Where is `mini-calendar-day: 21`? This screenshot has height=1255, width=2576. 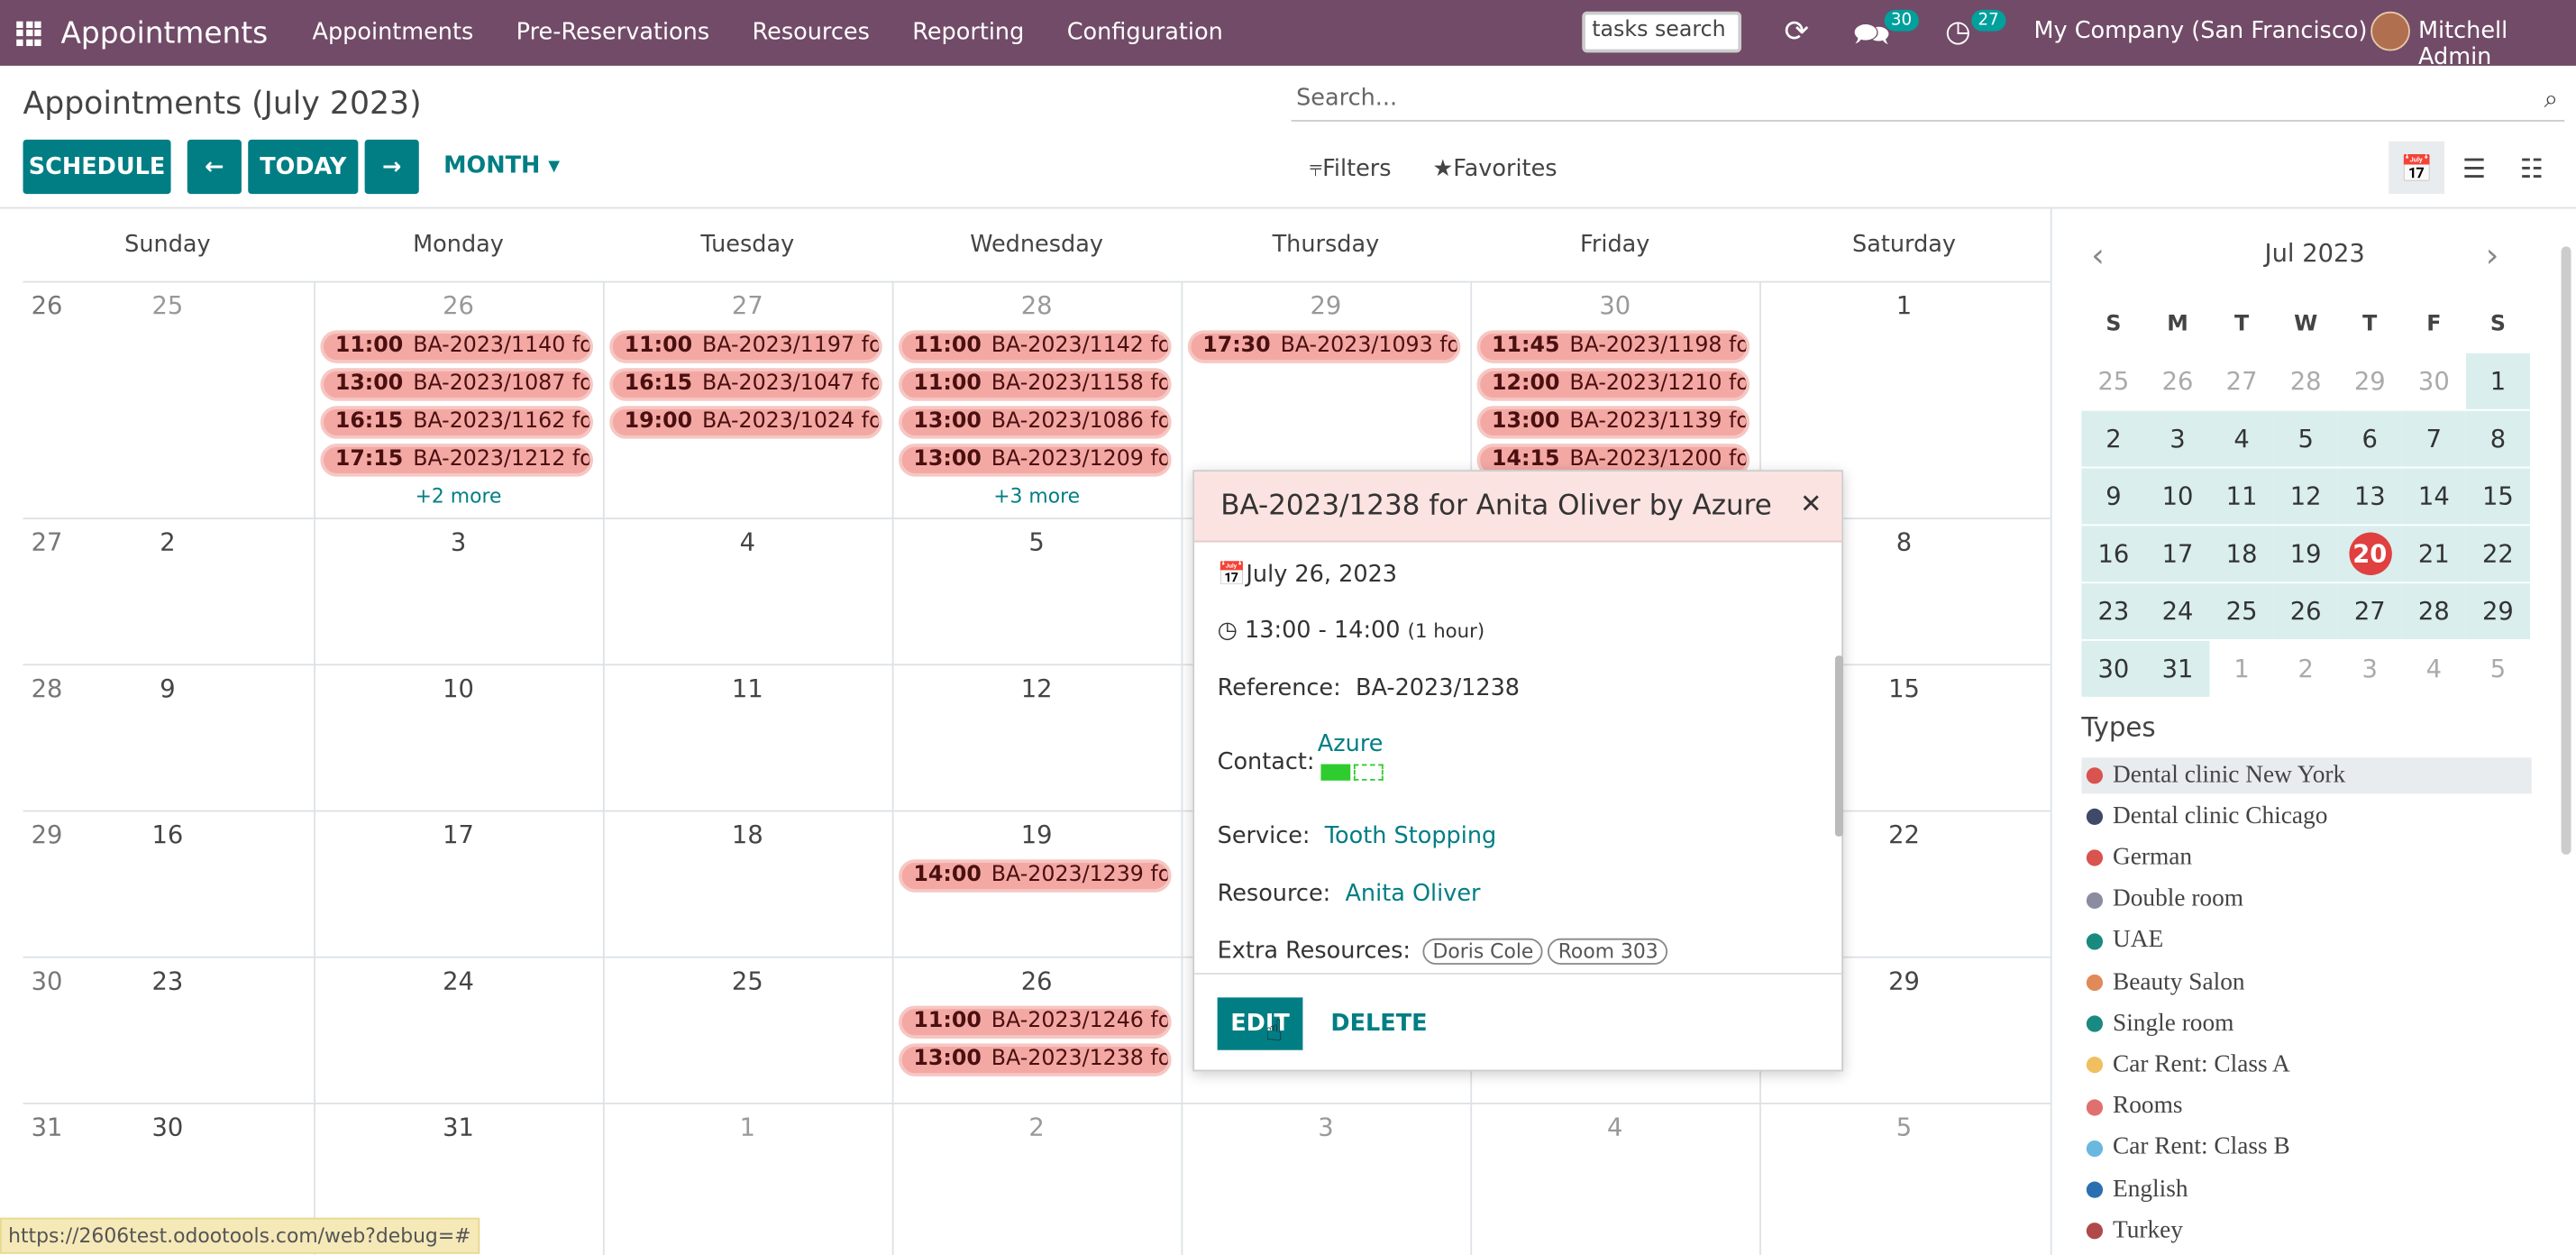 mini-calendar-day: 21 is located at coordinates (2433, 554).